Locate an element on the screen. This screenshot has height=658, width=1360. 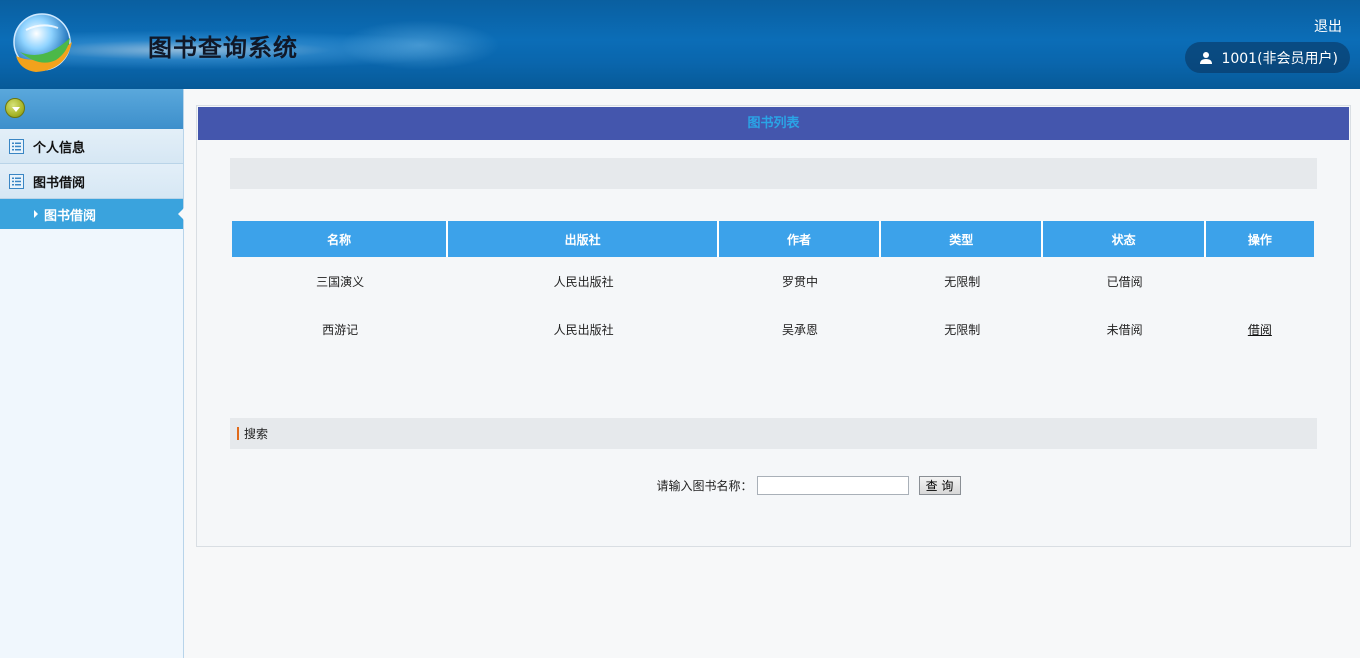
cell-name: 三国演义 is located at coordinates (340, 281).